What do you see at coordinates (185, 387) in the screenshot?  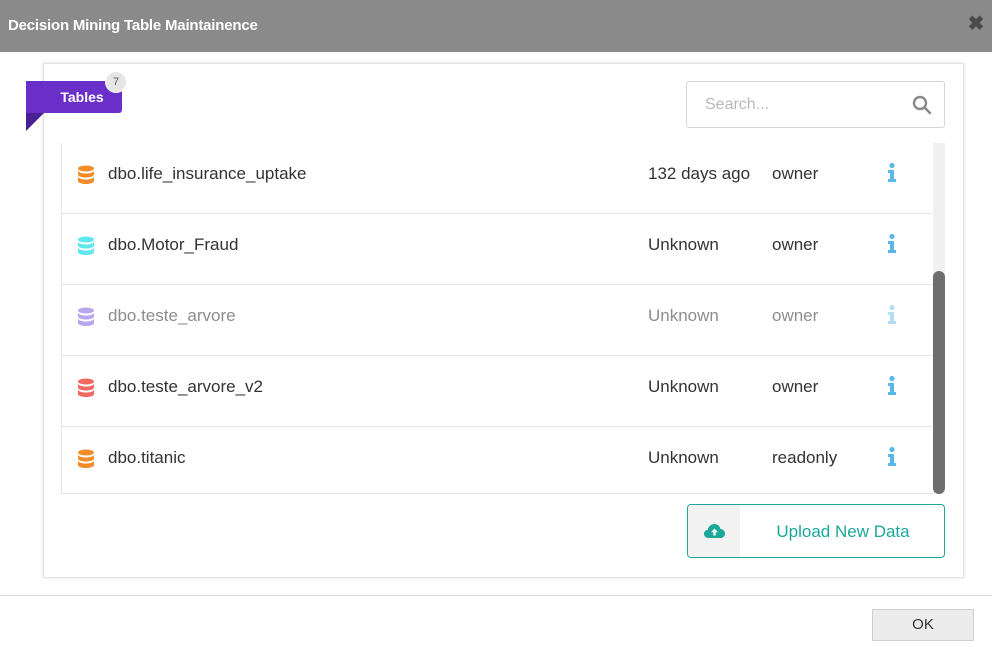 I see `table-name: dbo.teste_arvore_v2` at bounding box center [185, 387].